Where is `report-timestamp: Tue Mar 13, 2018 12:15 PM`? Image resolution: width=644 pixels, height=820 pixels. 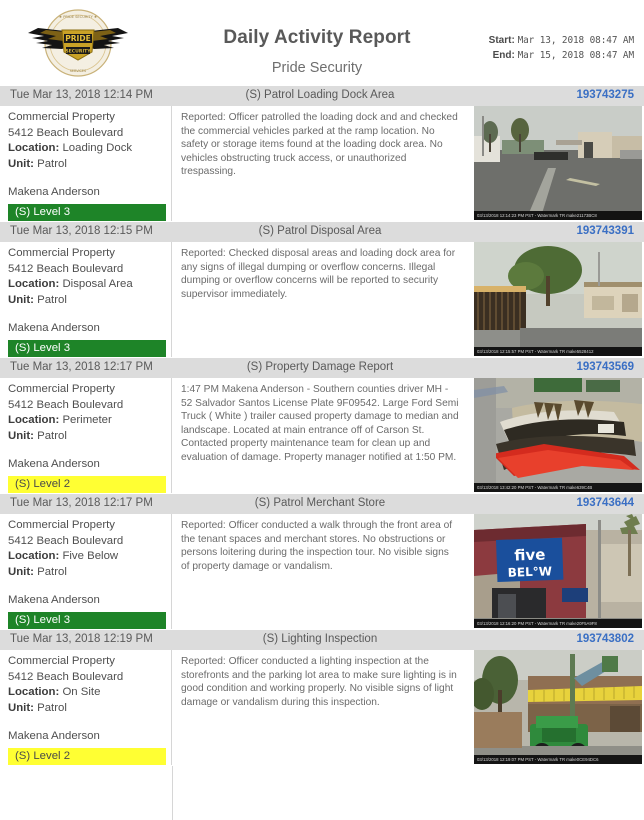 report-timestamp: Tue Mar 13, 2018 12:15 PM is located at coordinates (81, 231).